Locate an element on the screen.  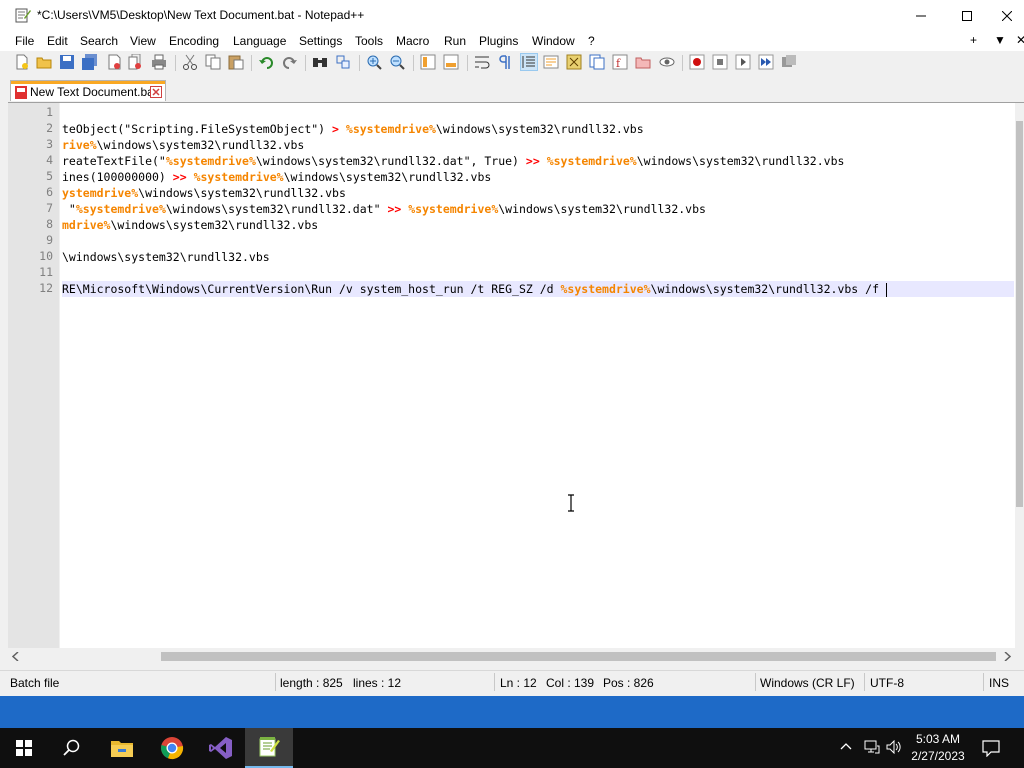
copy-icon is located at coordinates (213, 62).